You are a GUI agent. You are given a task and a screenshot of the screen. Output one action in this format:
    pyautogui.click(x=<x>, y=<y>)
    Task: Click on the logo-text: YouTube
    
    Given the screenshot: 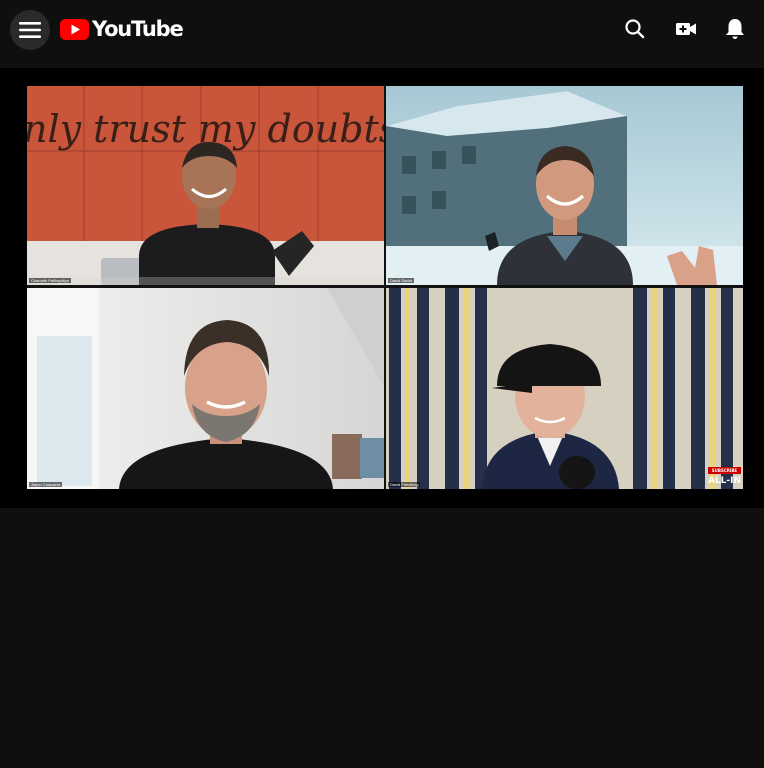 What is the action you would take?
    pyautogui.click(x=138, y=29)
    